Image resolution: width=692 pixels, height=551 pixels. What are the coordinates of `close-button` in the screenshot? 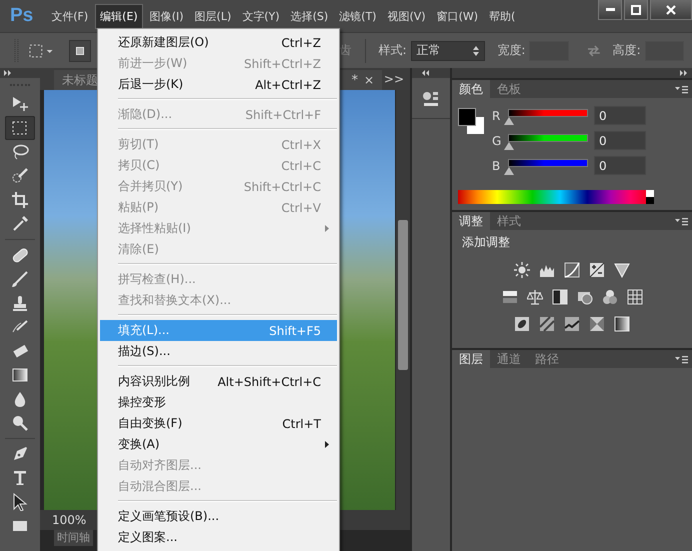 It's located at (671, 10).